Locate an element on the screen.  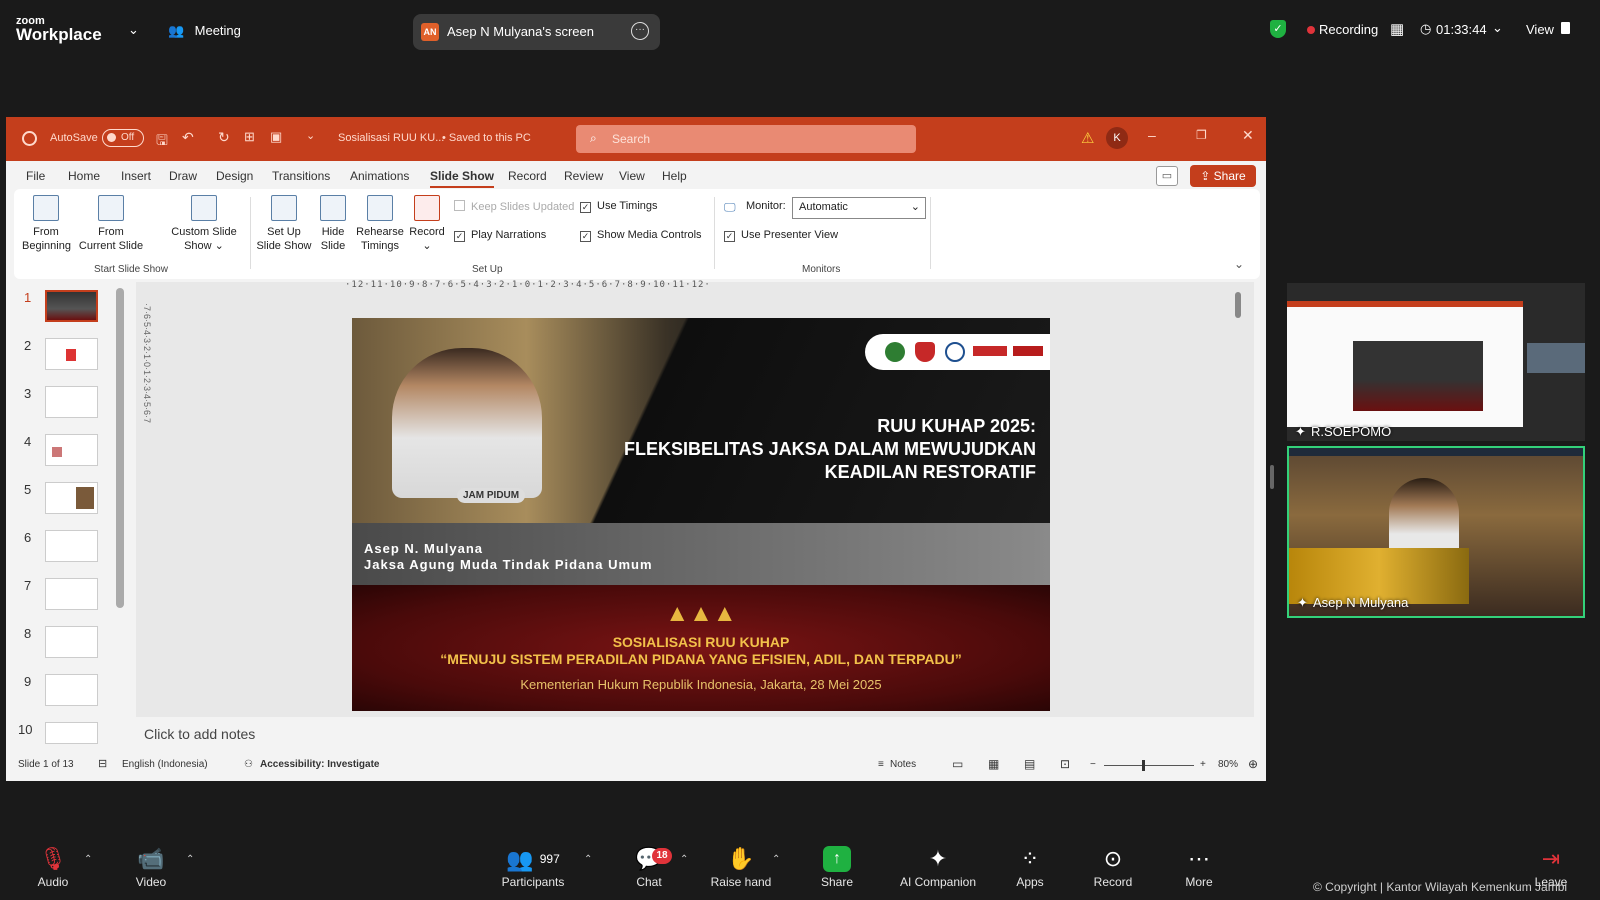
canvas-scrollbar is located at coordinates (1238, 305).